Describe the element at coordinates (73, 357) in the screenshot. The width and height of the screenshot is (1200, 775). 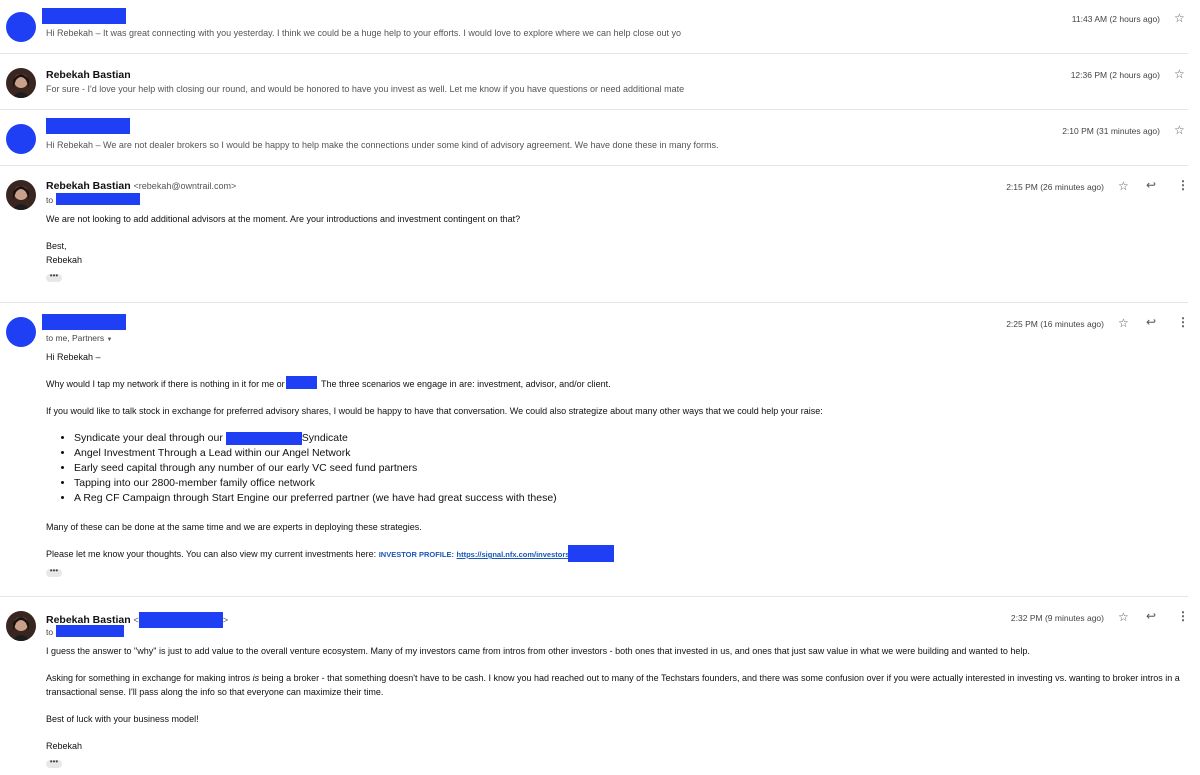
I see `greeting: Hi Rebekah –` at that location.